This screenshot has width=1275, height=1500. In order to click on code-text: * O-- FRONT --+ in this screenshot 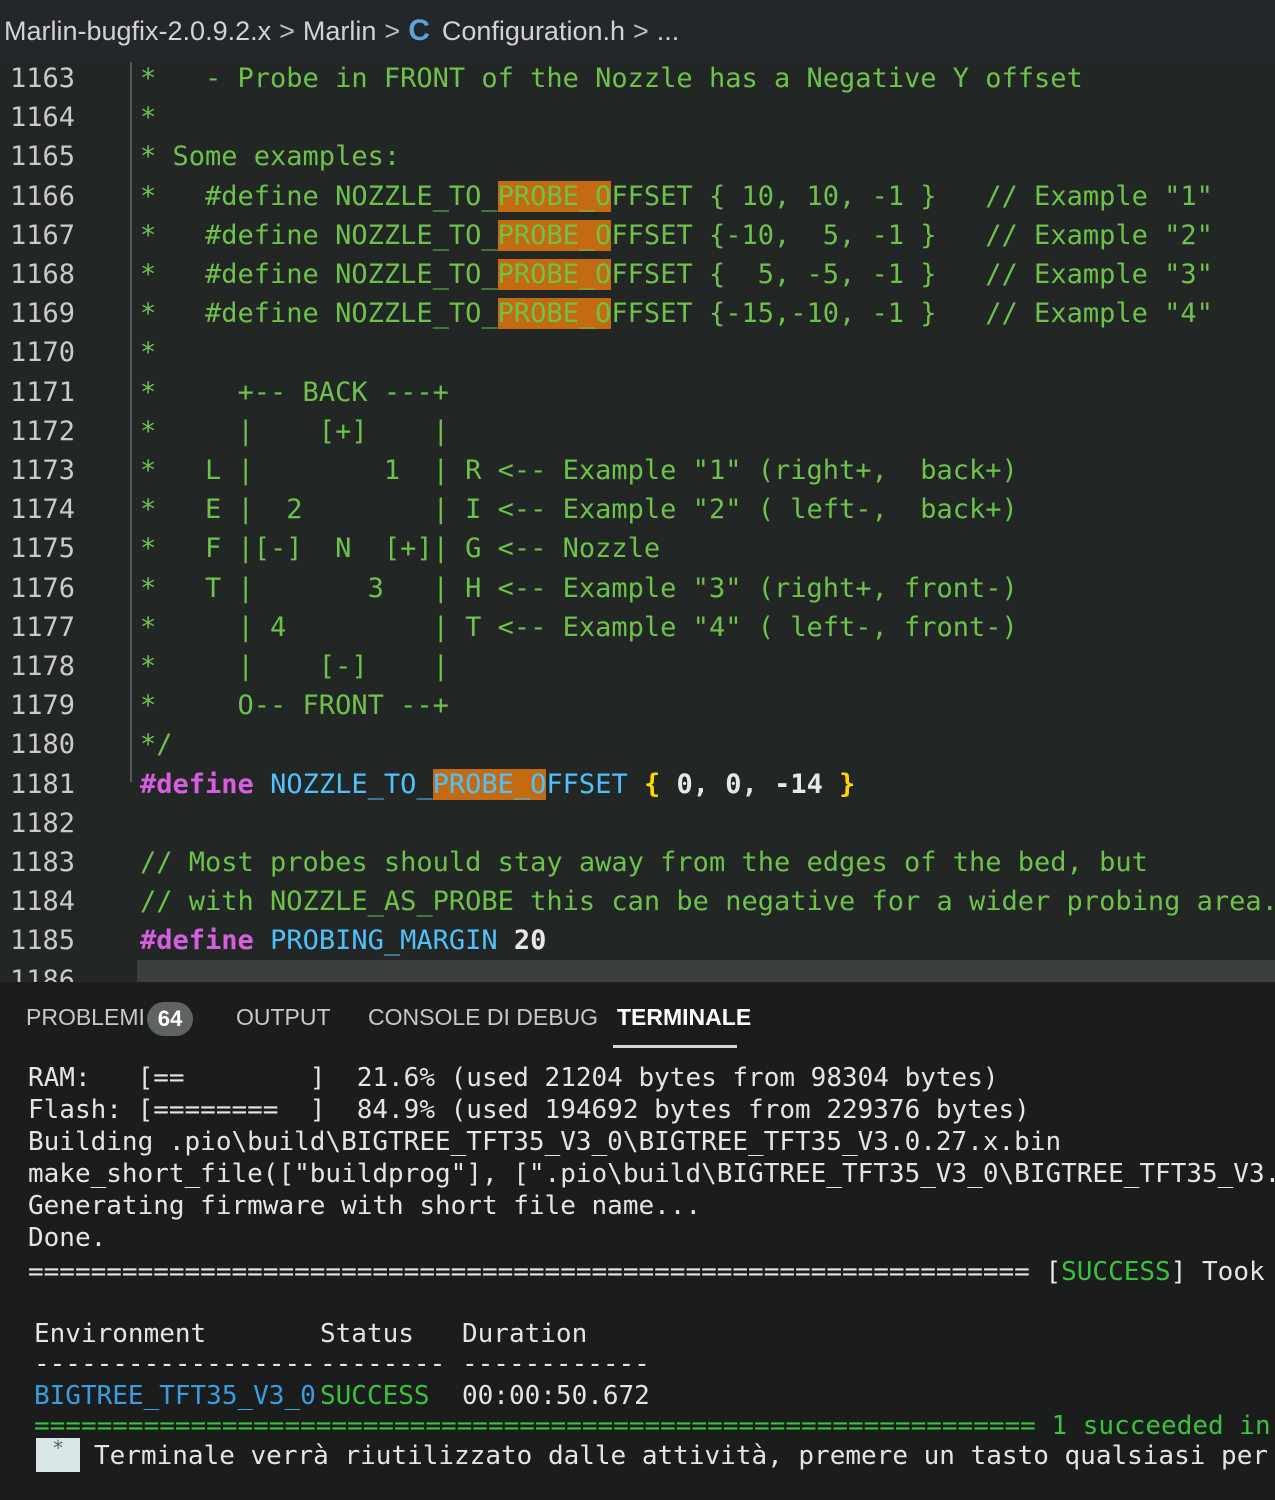, I will do `click(294, 706)`.